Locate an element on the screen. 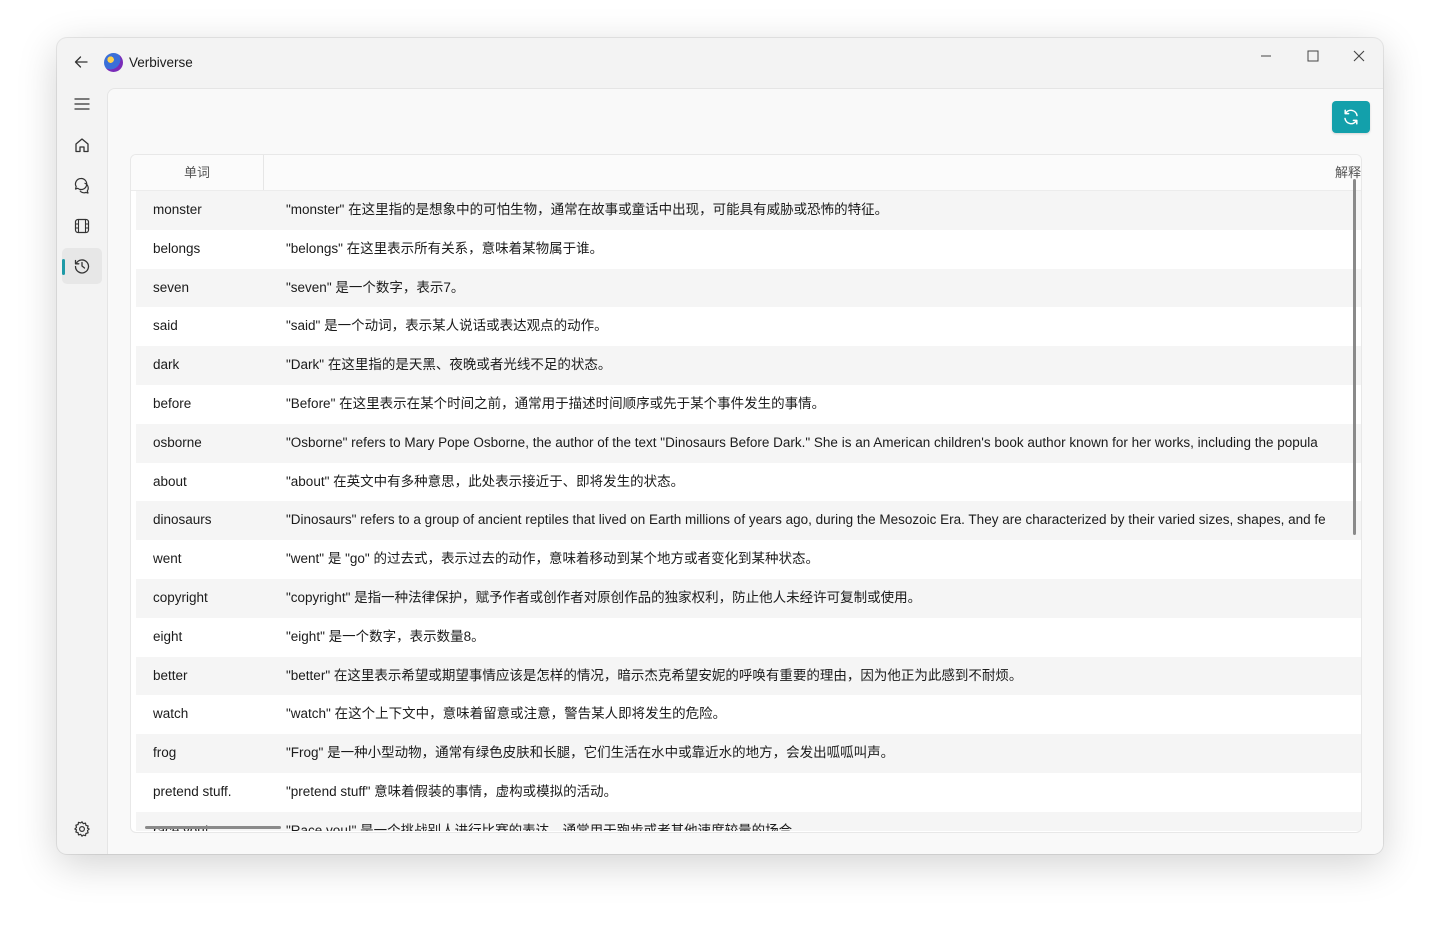 Image resolution: width=1440 pixels, height=930 pixels. definition-cell: "belongs" 在这里表示所有关系，意味着某物属于谁。 is located at coordinates (445, 248).